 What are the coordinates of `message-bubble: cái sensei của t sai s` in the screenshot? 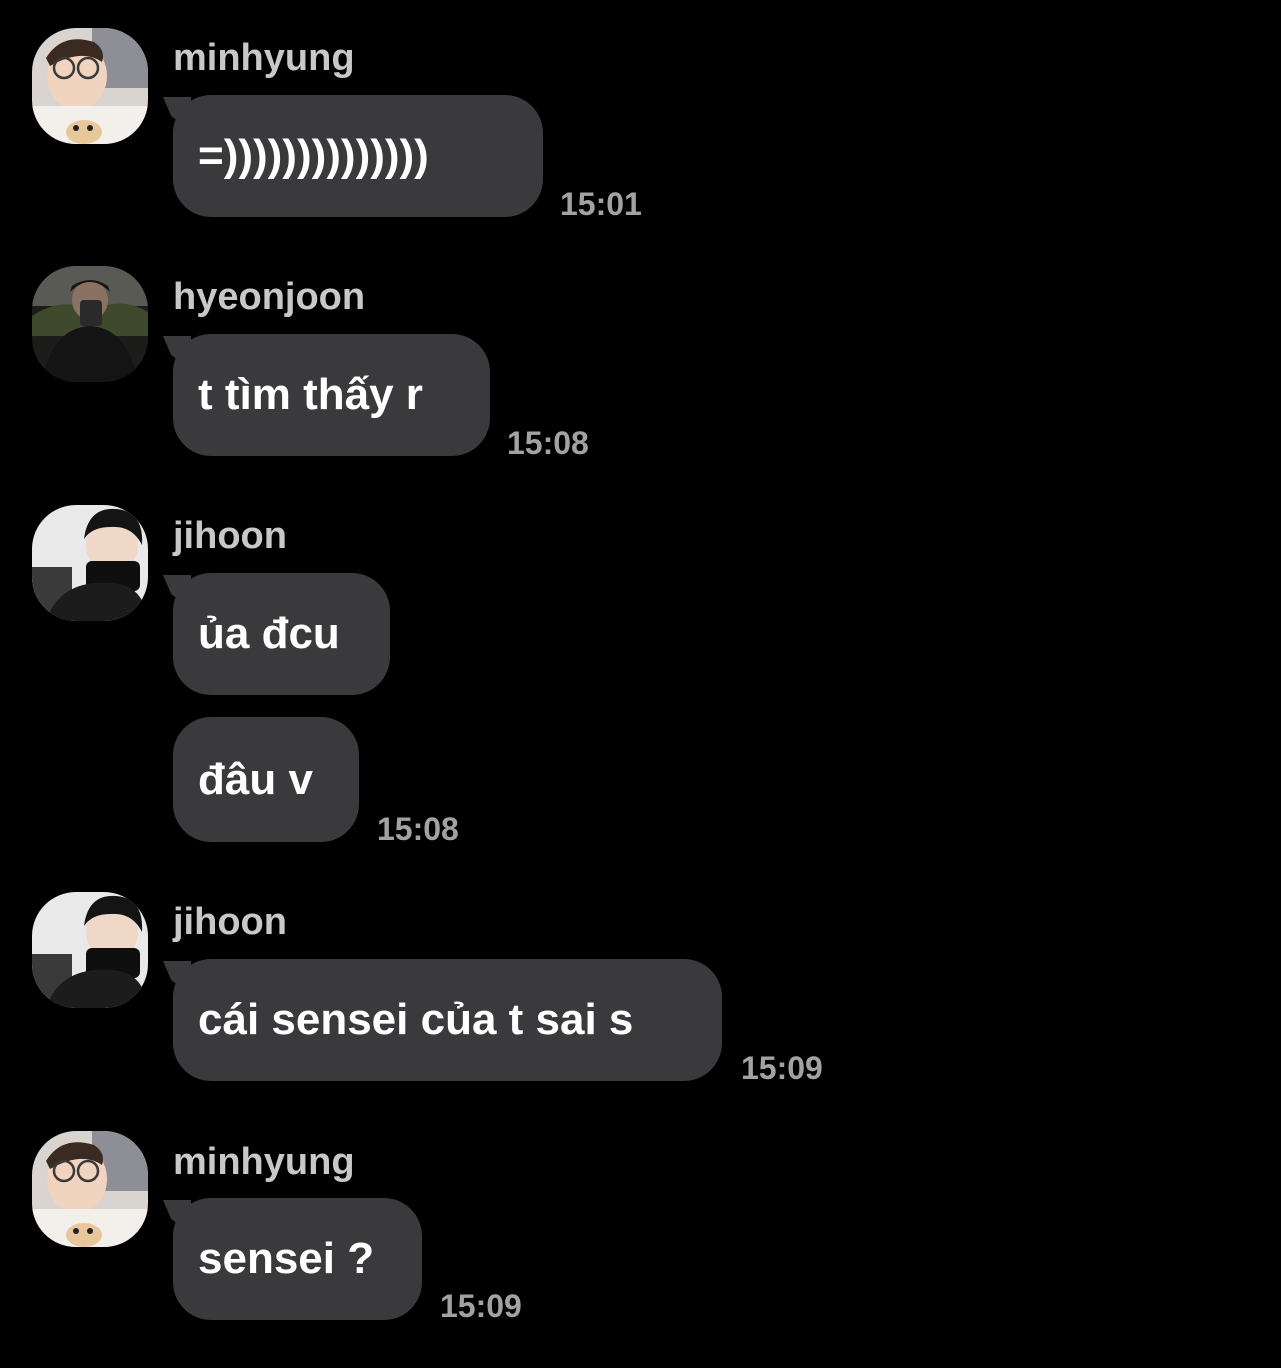 It's located at (447, 1020).